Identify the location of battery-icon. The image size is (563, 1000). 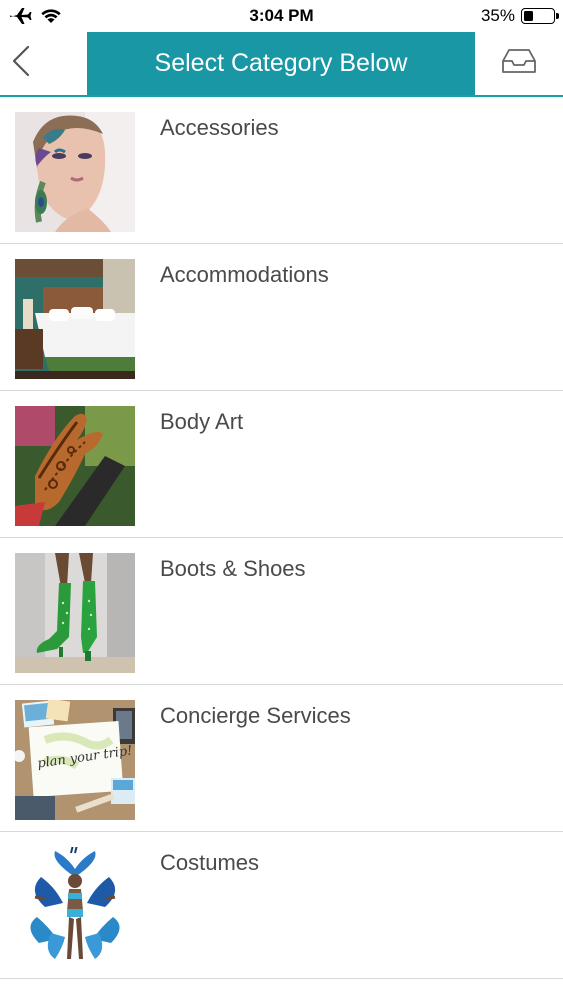
(540, 16).